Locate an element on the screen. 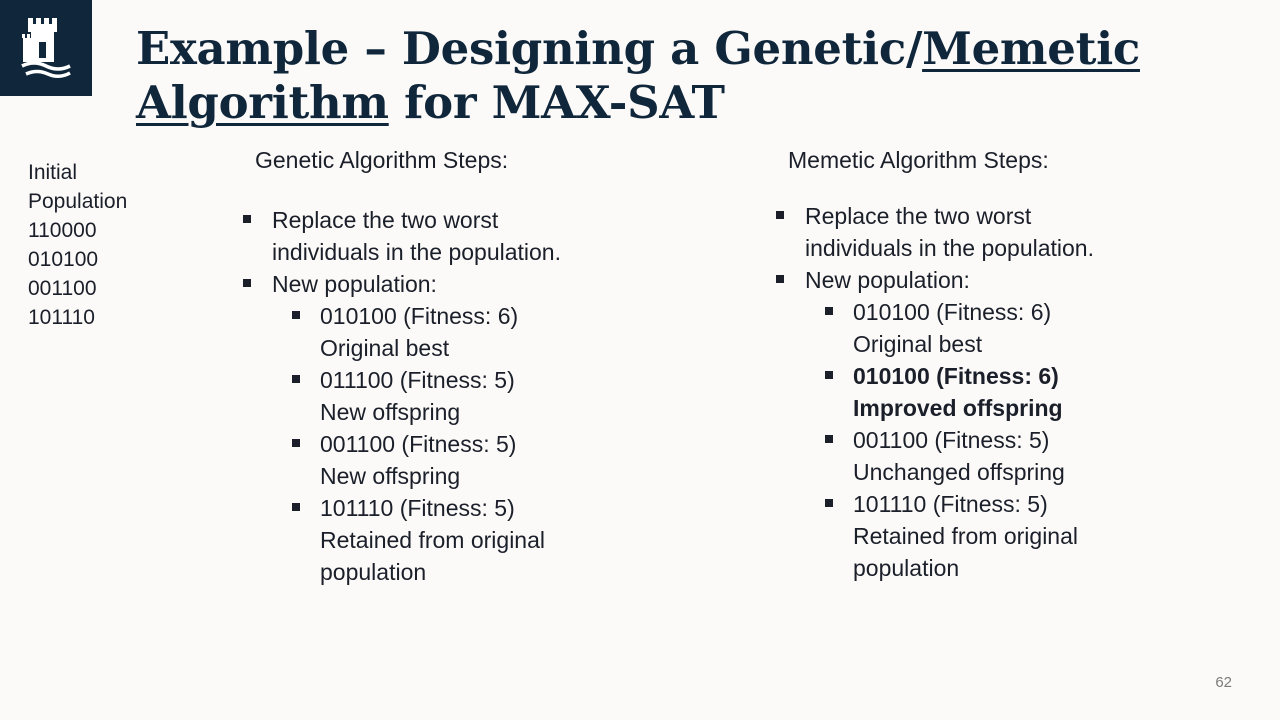  entry-value: 011100 (Fitness: 5) is located at coordinates (417, 380).